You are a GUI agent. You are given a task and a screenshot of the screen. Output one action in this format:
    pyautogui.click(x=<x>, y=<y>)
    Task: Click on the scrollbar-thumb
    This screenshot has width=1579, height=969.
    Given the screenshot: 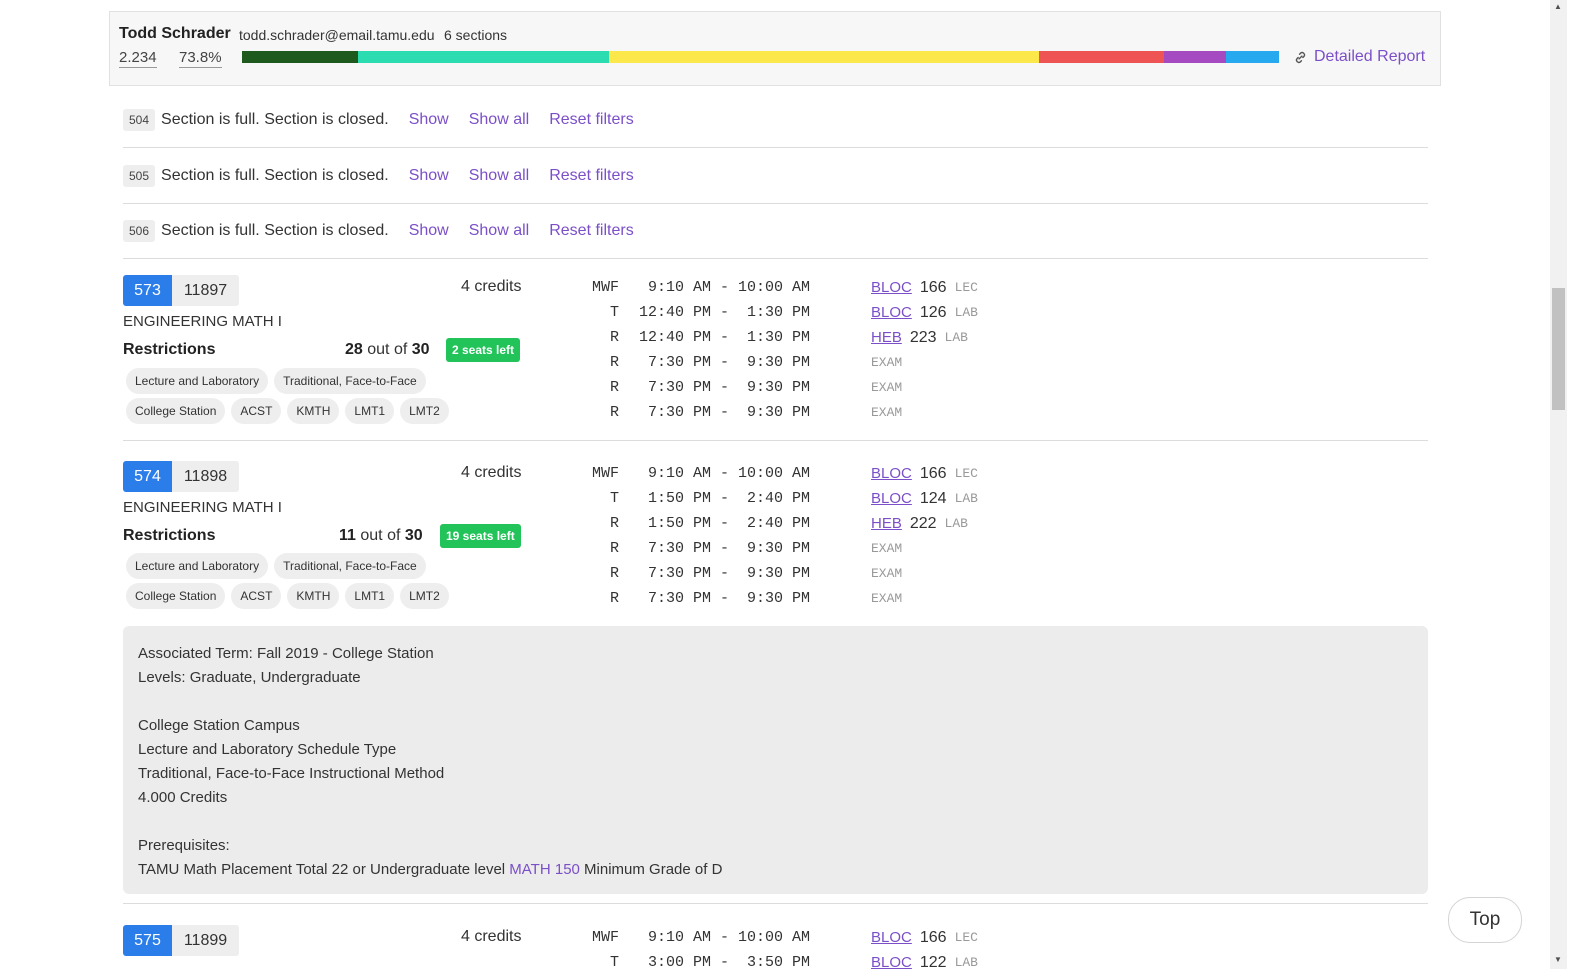 What is the action you would take?
    pyautogui.click(x=1558, y=349)
    